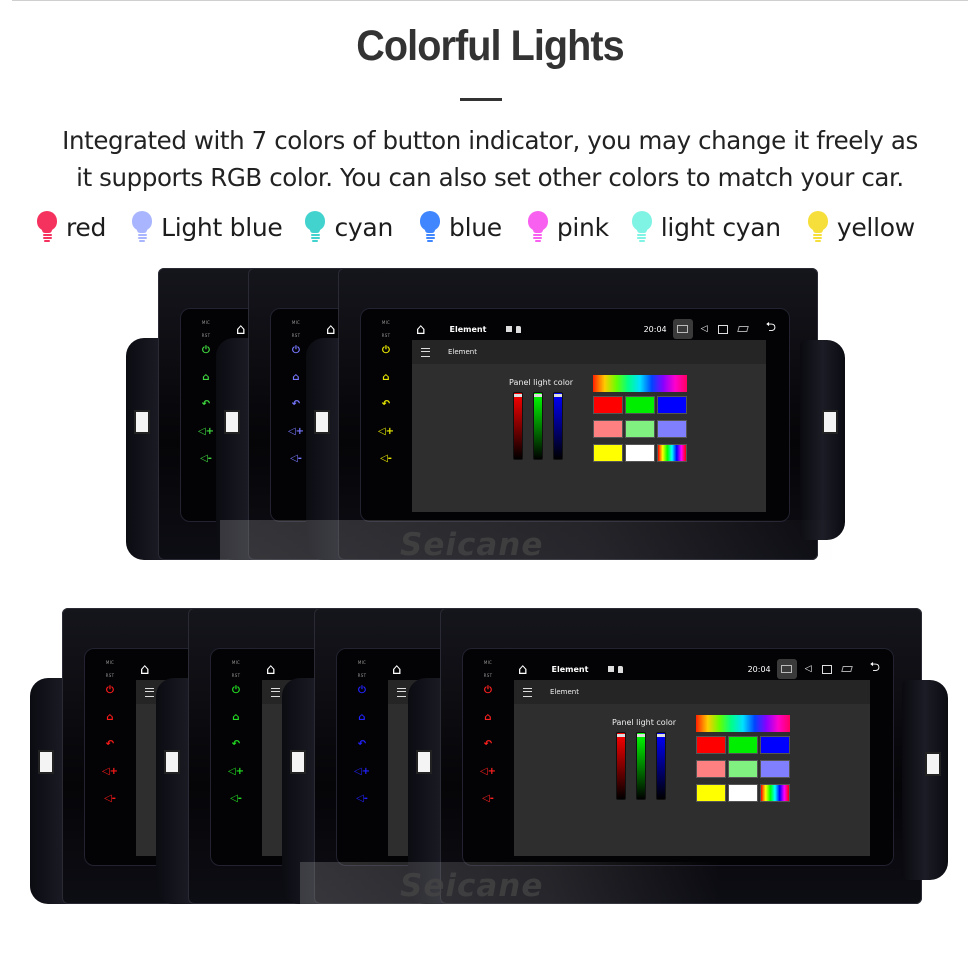 This screenshot has width=980, height=954. Describe the element at coordinates (481, 99) in the screenshot. I see `title-underline` at that location.